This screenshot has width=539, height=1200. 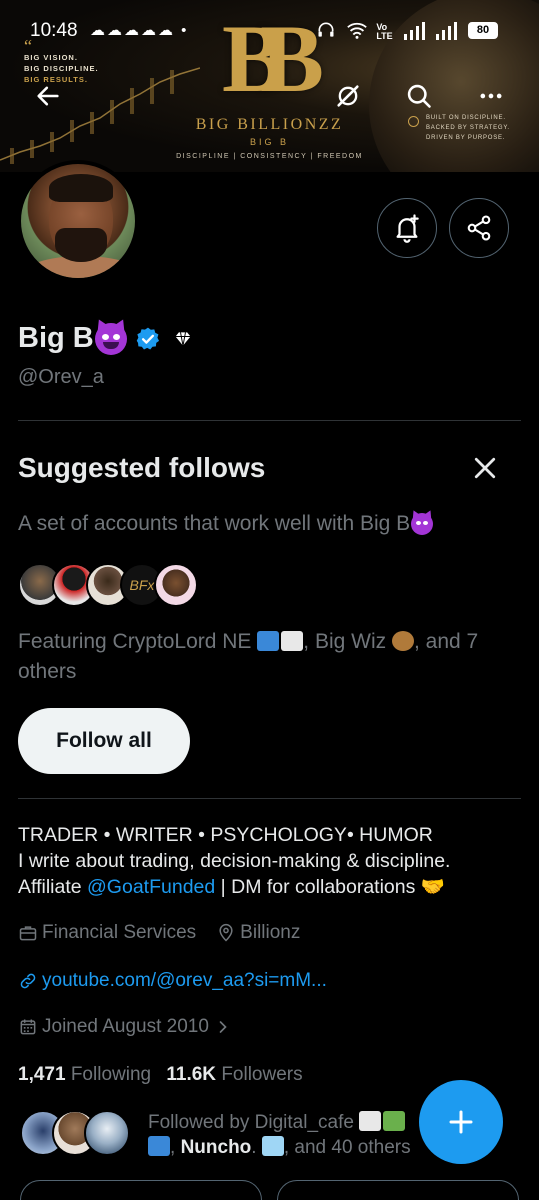 What do you see at coordinates (28, 933) in the screenshot?
I see `briefcase-icon` at bounding box center [28, 933].